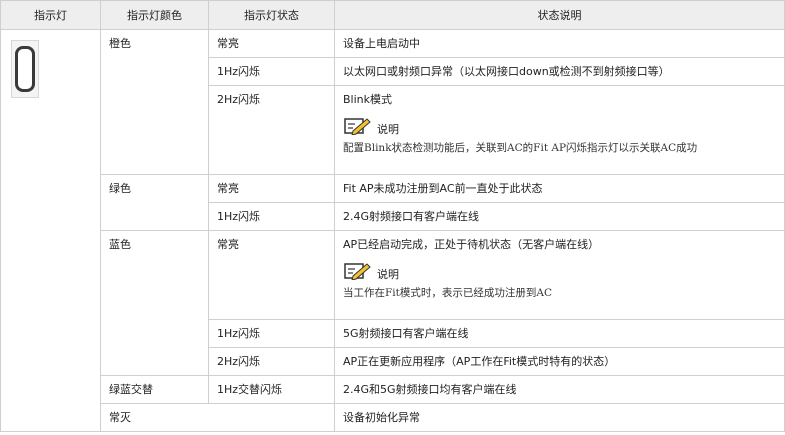 Image resolution: width=785 pixels, height=435 pixels. What do you see at coordinates (520, 148) in the screenshot?
I see `note-text: 配置Blink状态检测功能后，关联到AC的Fit AP闪烁指示灯以示关联AC成功` at bounding box center [520, 148].